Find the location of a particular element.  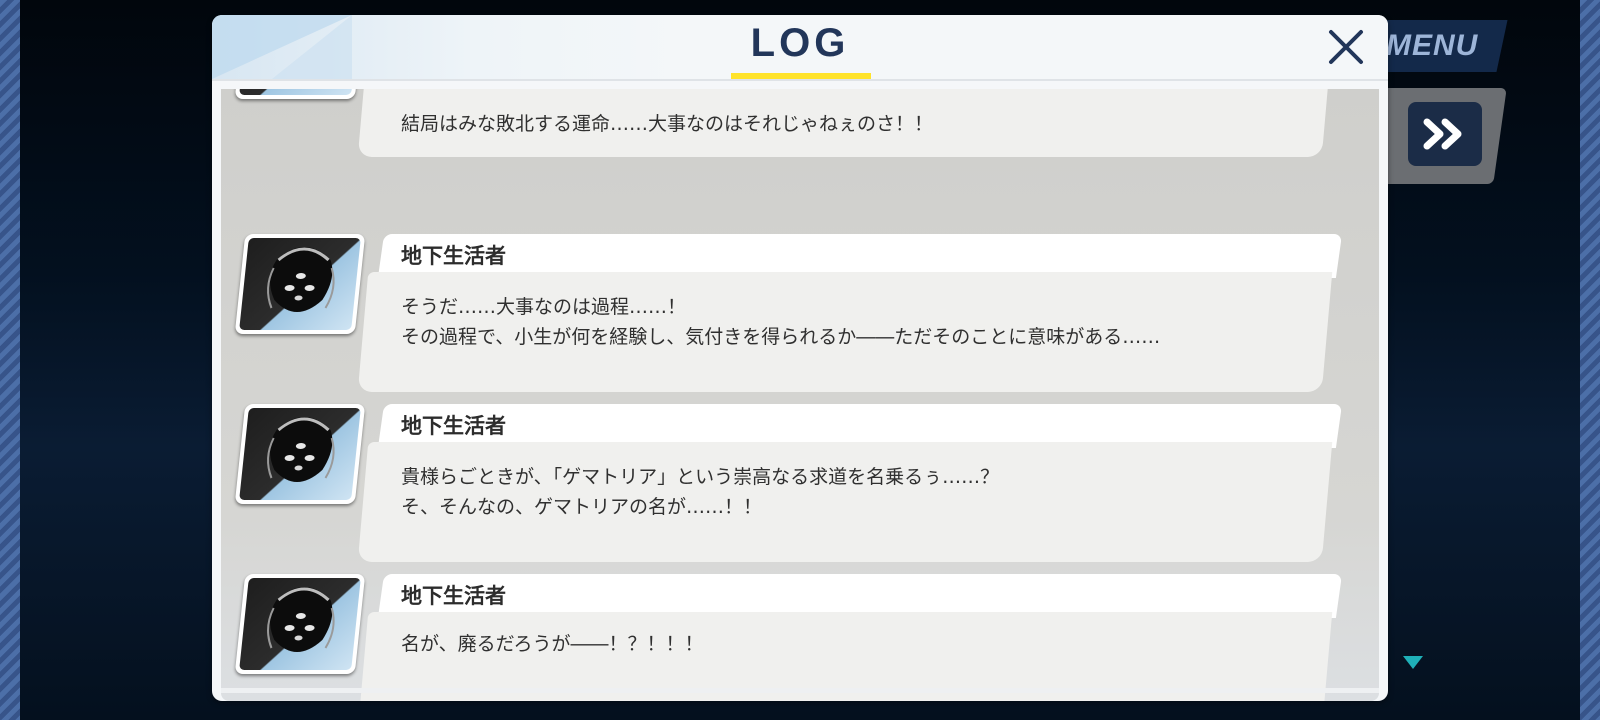

right-border-stripe is located at coordinates (1590, 360).